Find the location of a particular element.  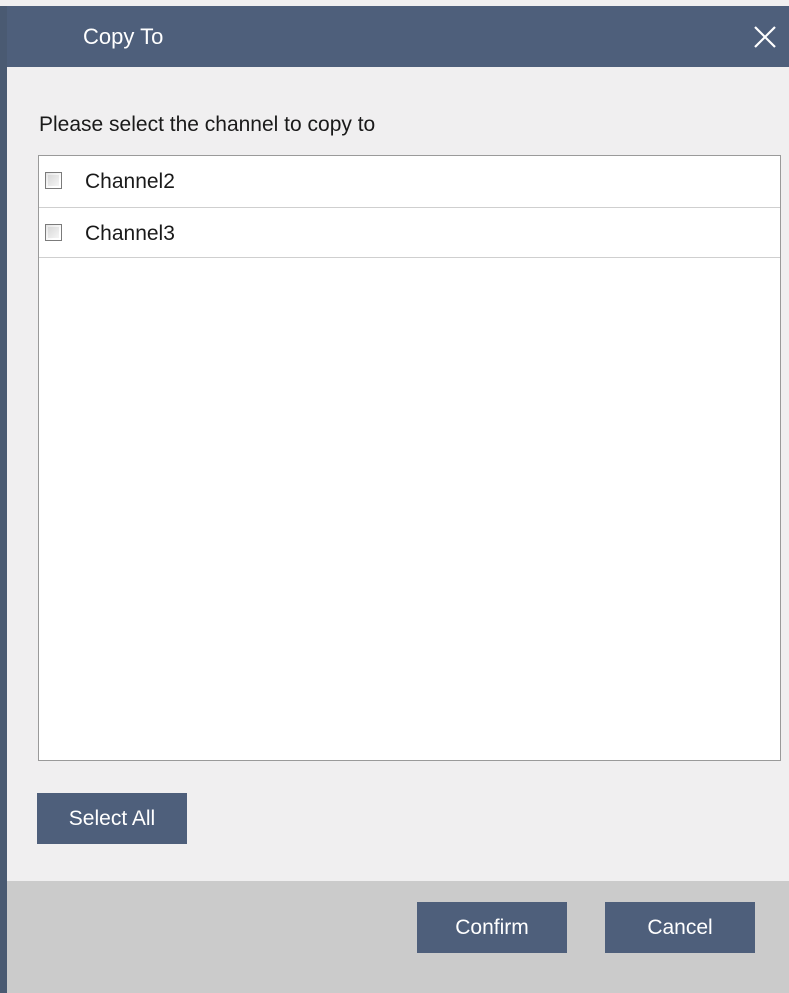

close-icon is located at coordinates (765, 37).